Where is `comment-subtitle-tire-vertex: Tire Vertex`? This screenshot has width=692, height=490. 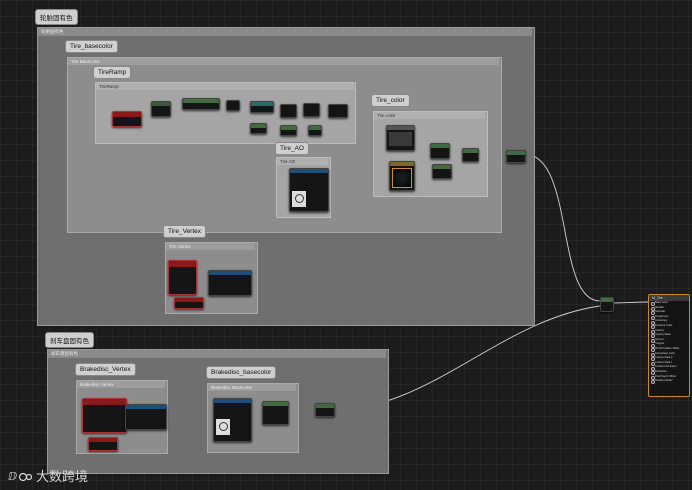 comment-subtitle-tire-vertex: Tire Vertex is located at coordinates (210, 246).